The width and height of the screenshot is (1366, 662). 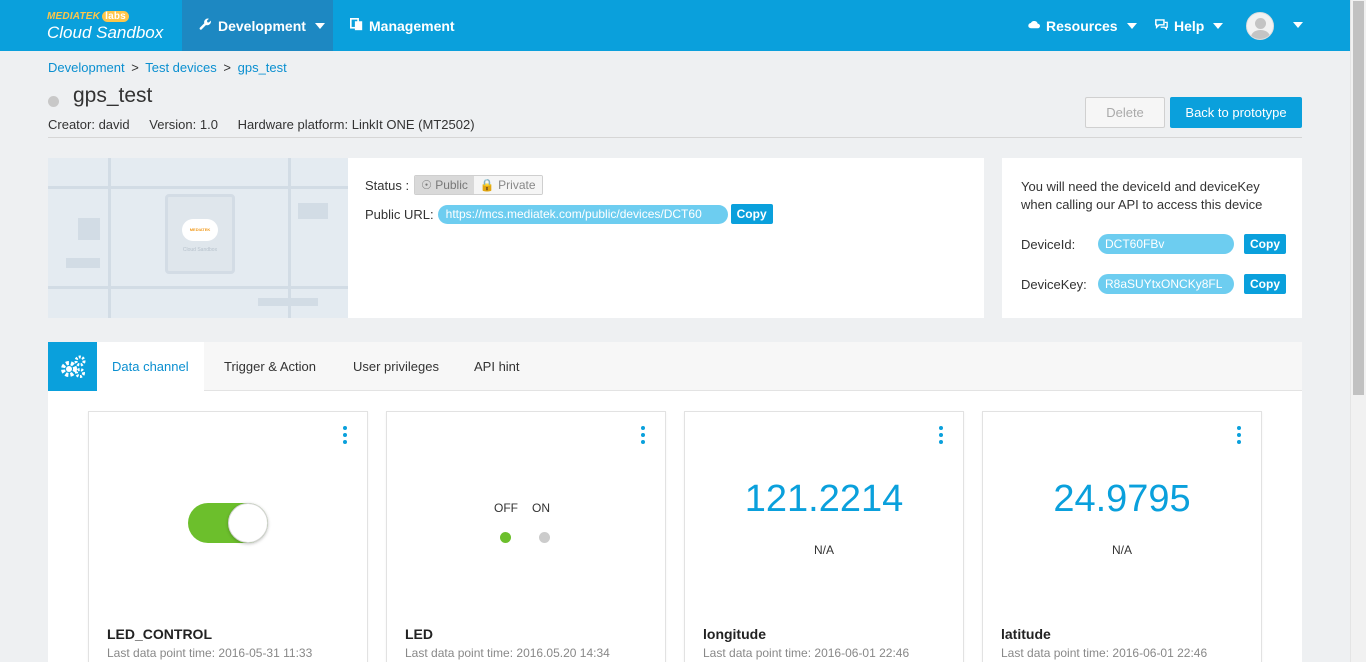 What do you see at coordinates (419, 634) in the screenshot?
I see `channel-name: LED` at bounding box center [419, 634].